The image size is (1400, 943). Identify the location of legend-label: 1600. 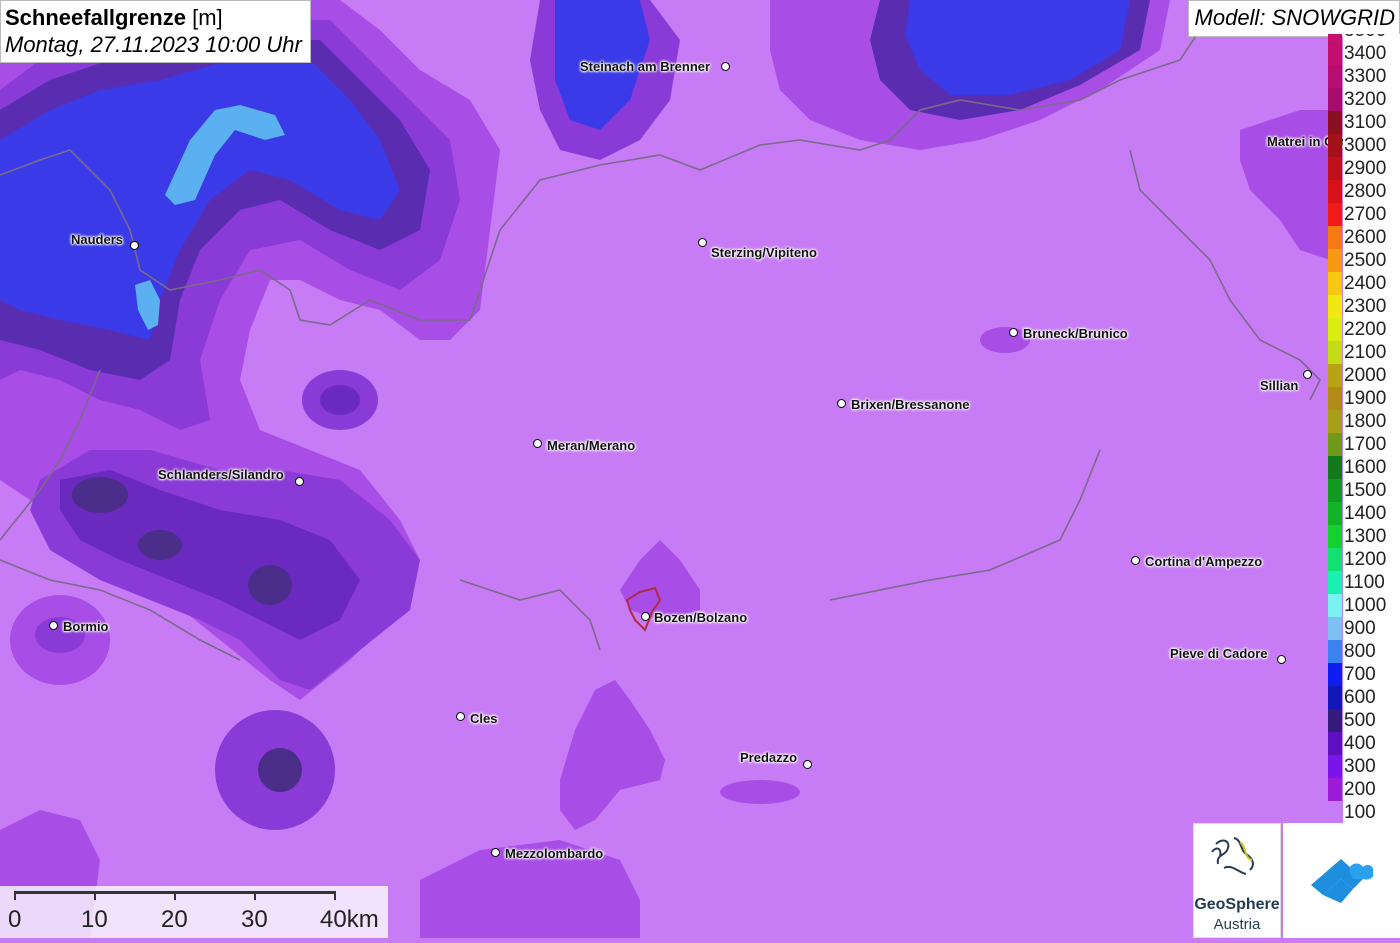
(1371, 467).